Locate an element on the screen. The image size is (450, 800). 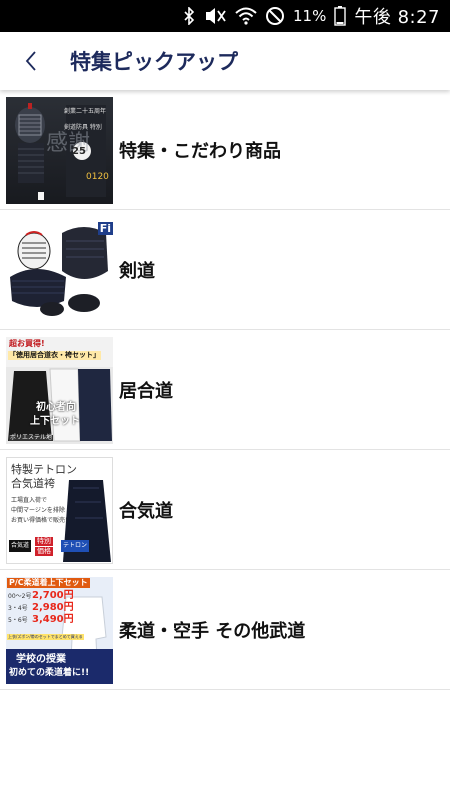
page-title: 特集ピックアップ is located at coordinates (154, 62).